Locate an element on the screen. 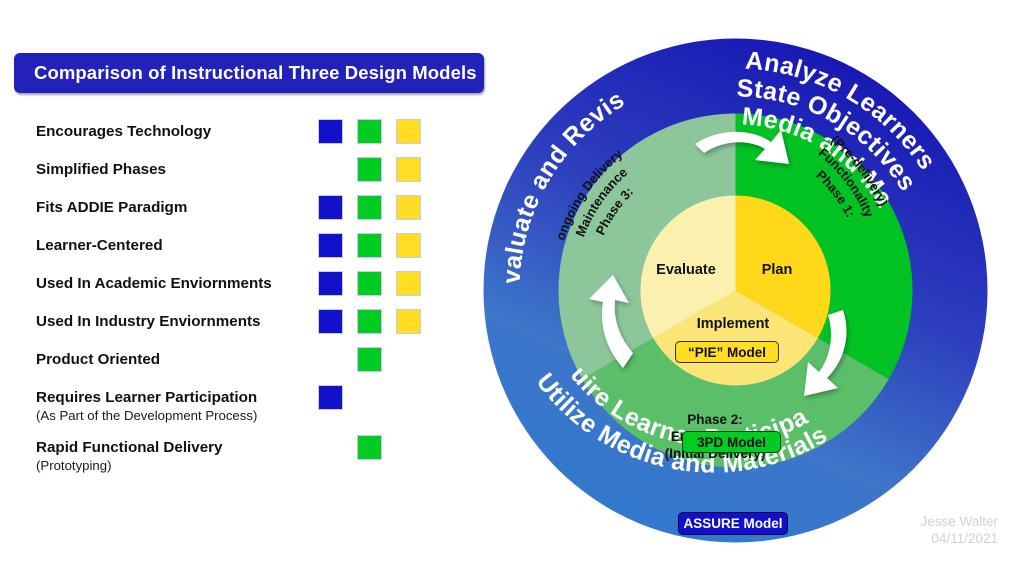 The image size is (1024, 569). comparison-row-label: Requires Learner Participation is located at coordinates (147, 397).